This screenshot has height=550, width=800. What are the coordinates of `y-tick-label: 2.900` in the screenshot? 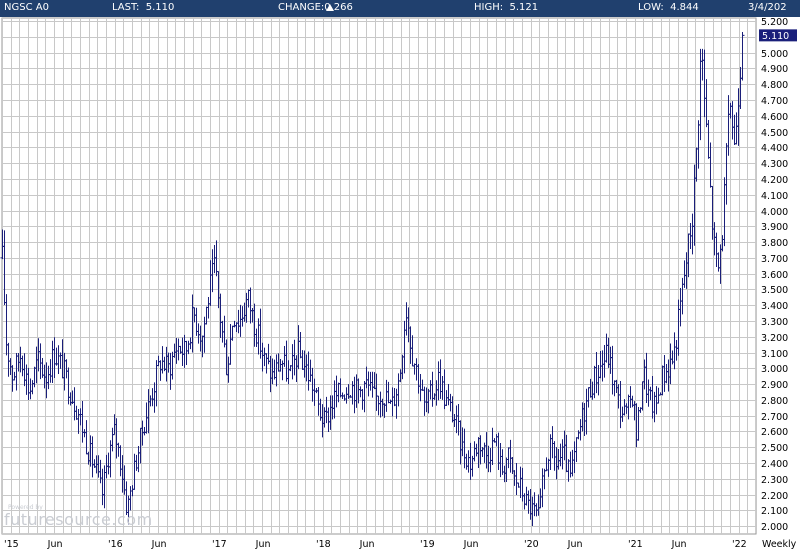 It's located at (774, 385).